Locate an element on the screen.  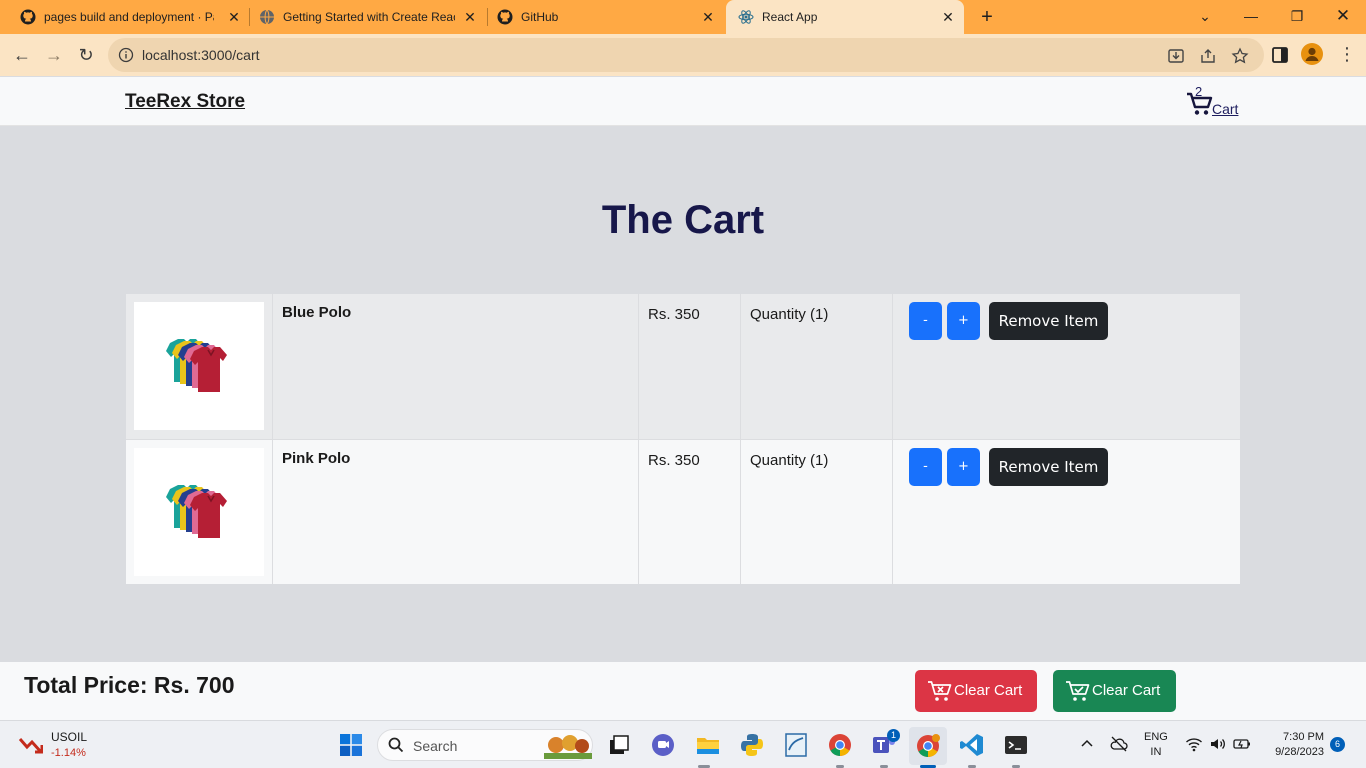
checkout-button: Clear Cart is located at coordinates (1114, 691).